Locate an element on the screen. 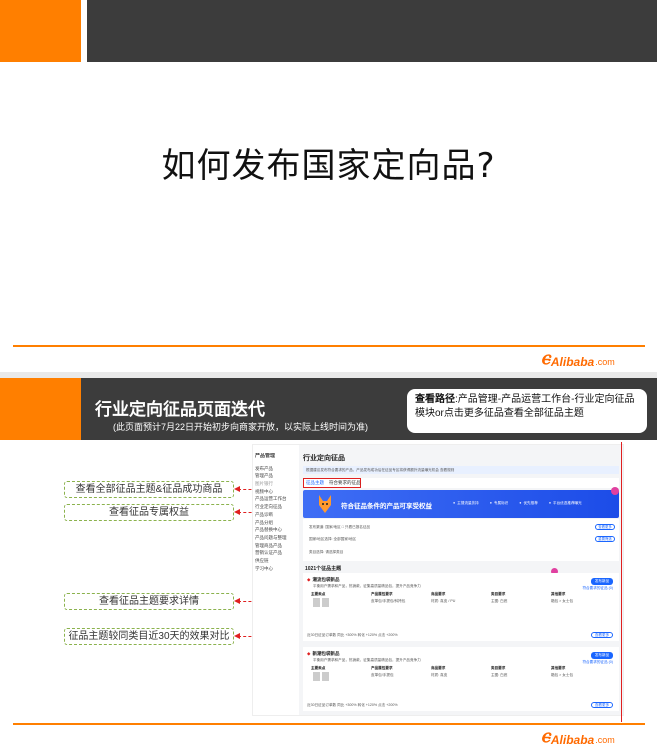 The width and height of the screenshot is (657, 747). callout-effect-compare: 征品主题较同类目近30天的效果对比 is located at coordinates (149, 636).